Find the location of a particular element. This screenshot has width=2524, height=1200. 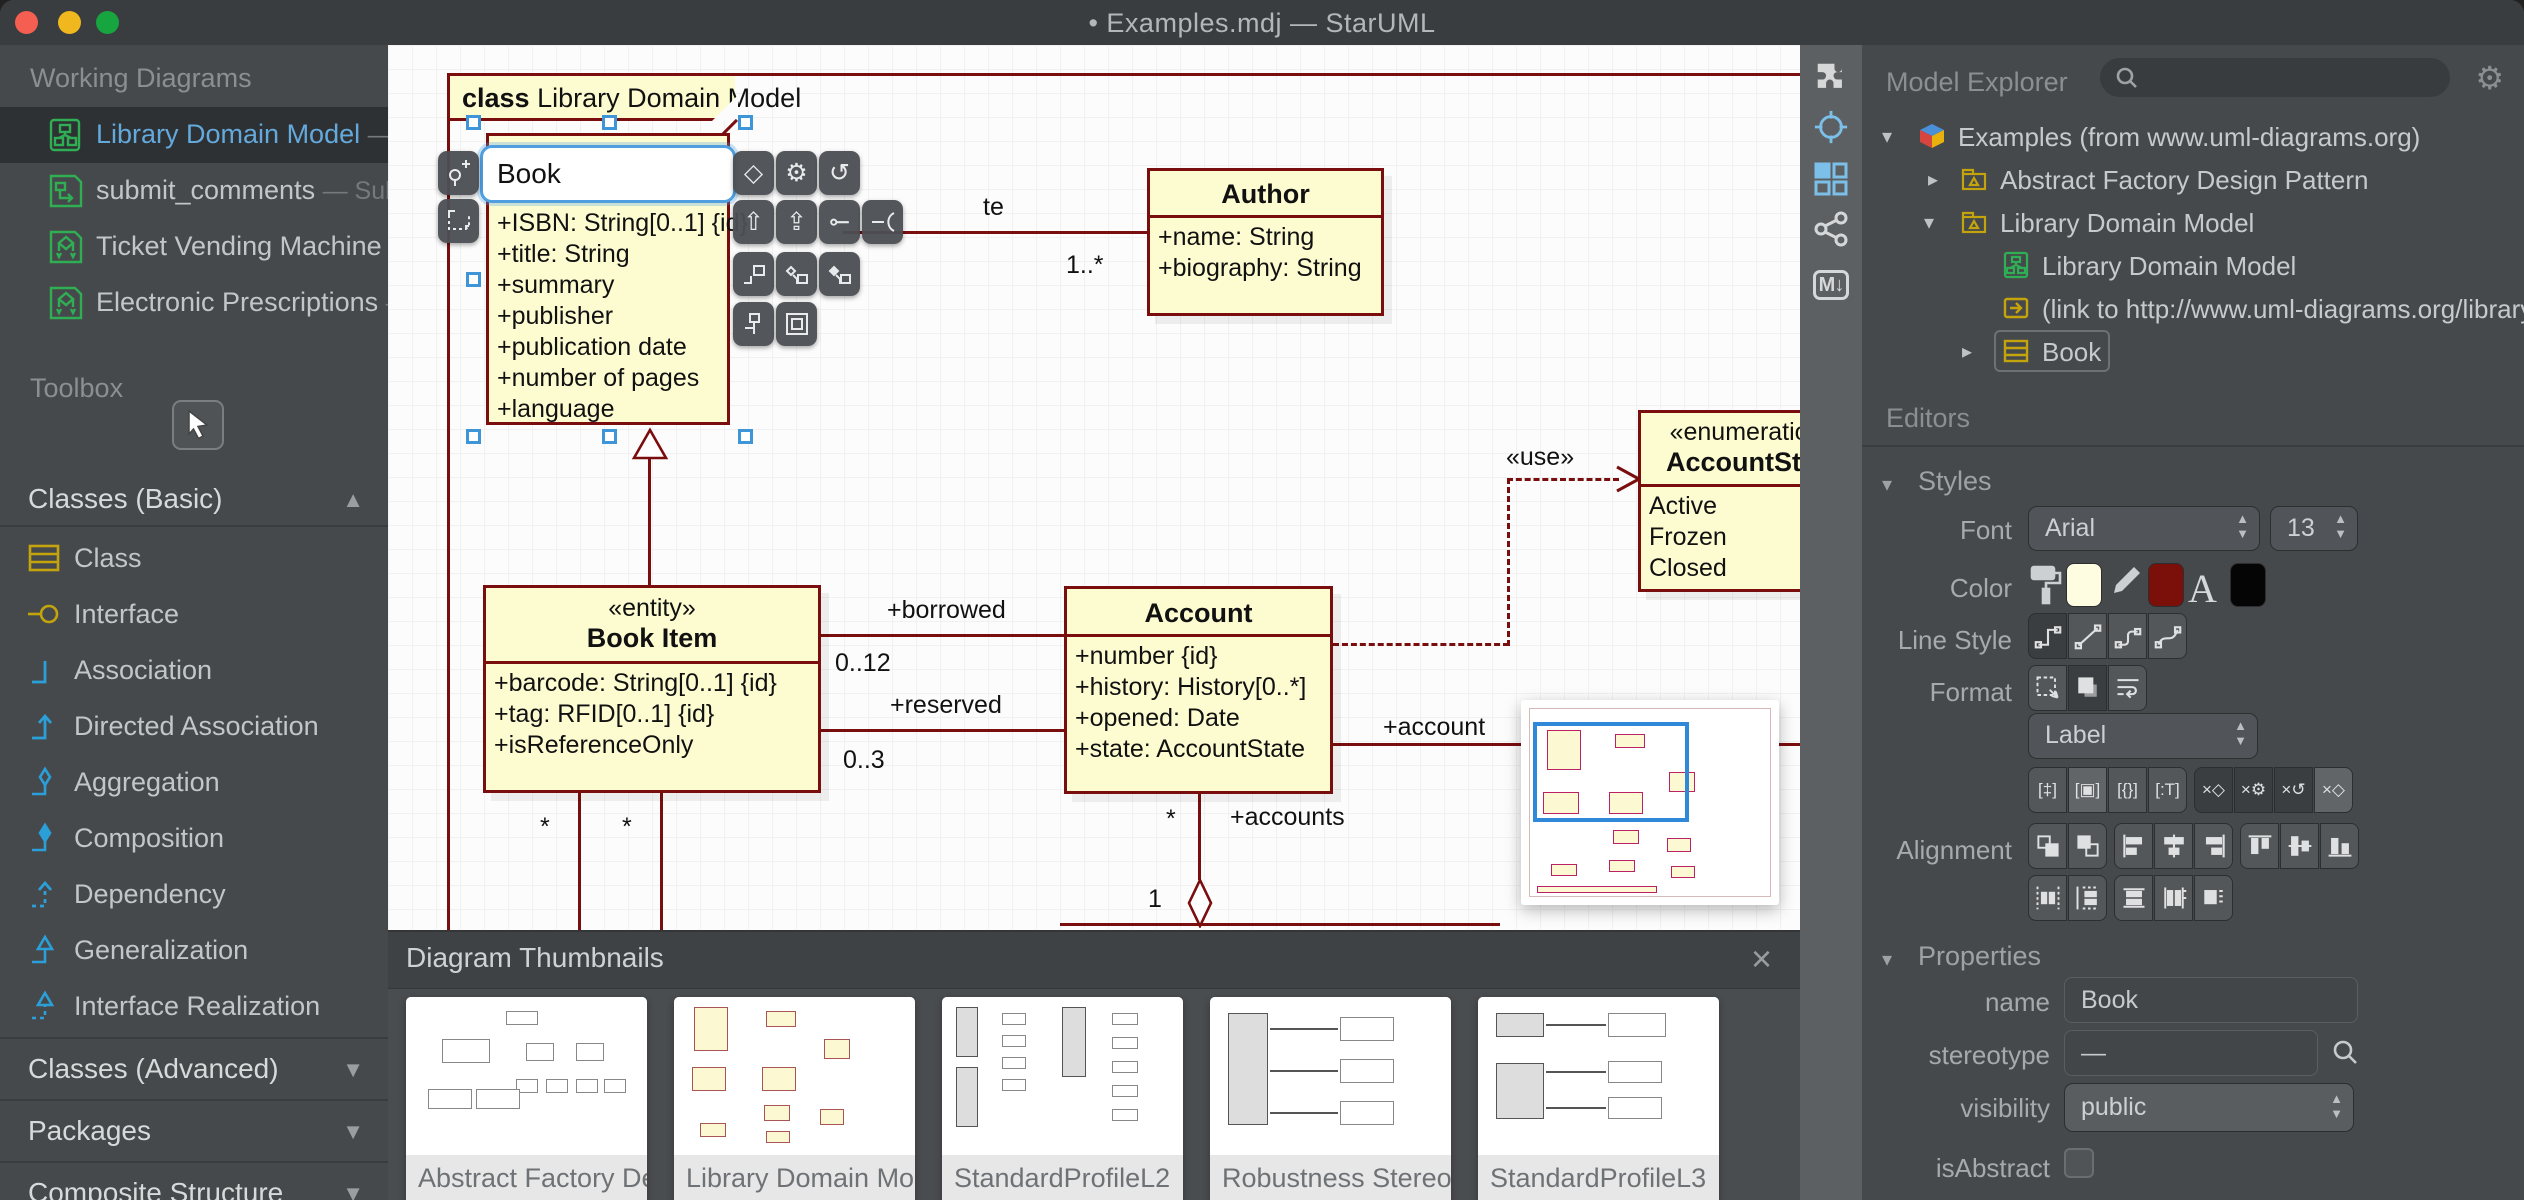

markdown-button: M↓ is located at coordinates (1831, 285).